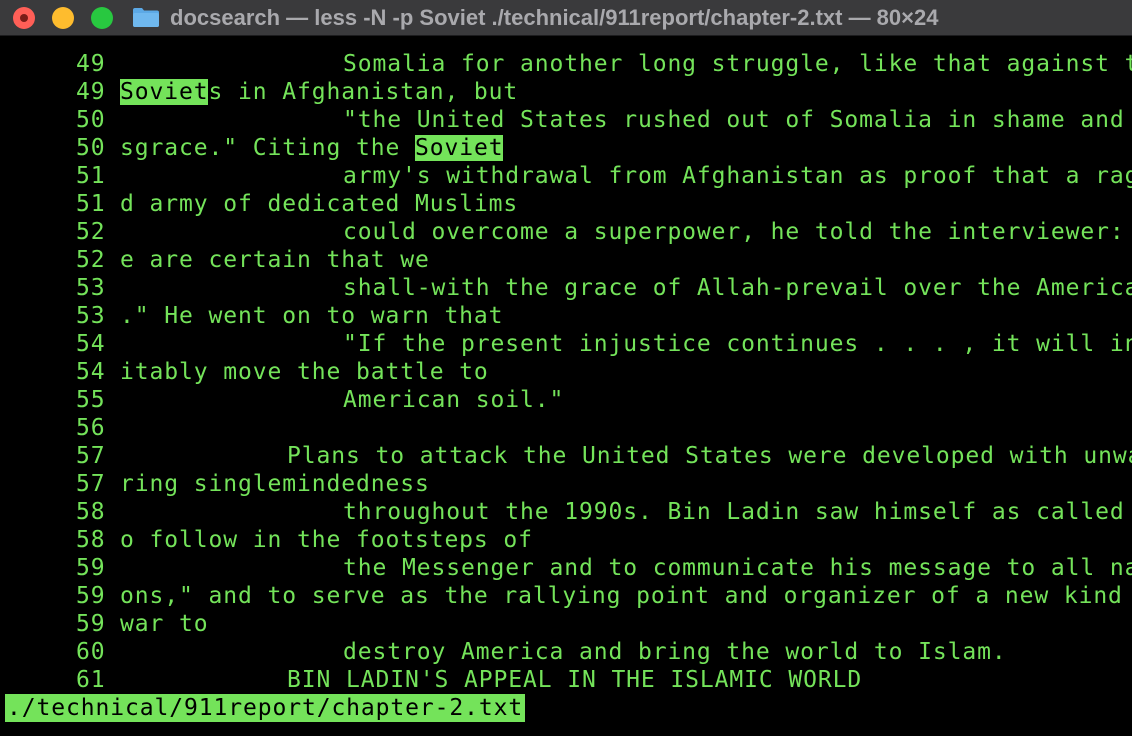 The width and height of the screenshot is (1132, 736). Describe the element at coordinates (91, 428) in the screenshot. I see `line-number: 56` at that location.